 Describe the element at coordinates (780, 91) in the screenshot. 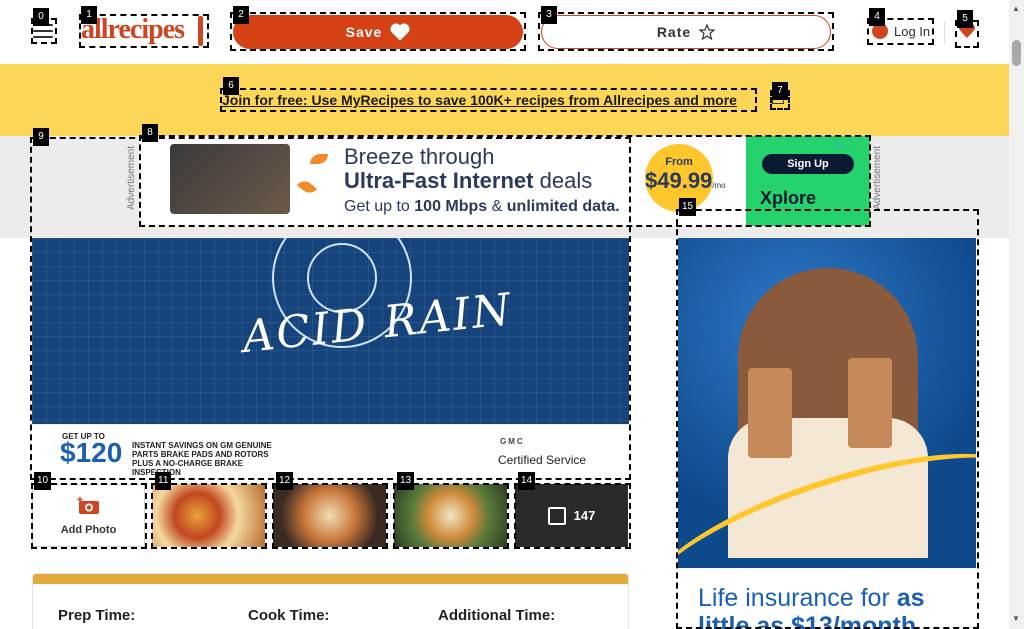

I see `overlay-tag-7: 7` at that location.